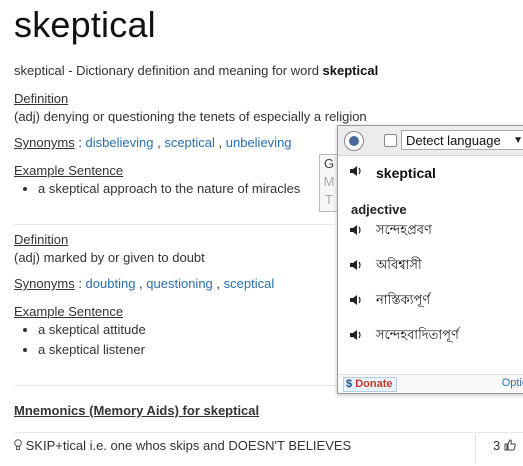 The height and width of the screenshot is (466, 523). Describe the element at coordinates (512, 383) in the screenshot. I see `options-link: Optio` at that location.